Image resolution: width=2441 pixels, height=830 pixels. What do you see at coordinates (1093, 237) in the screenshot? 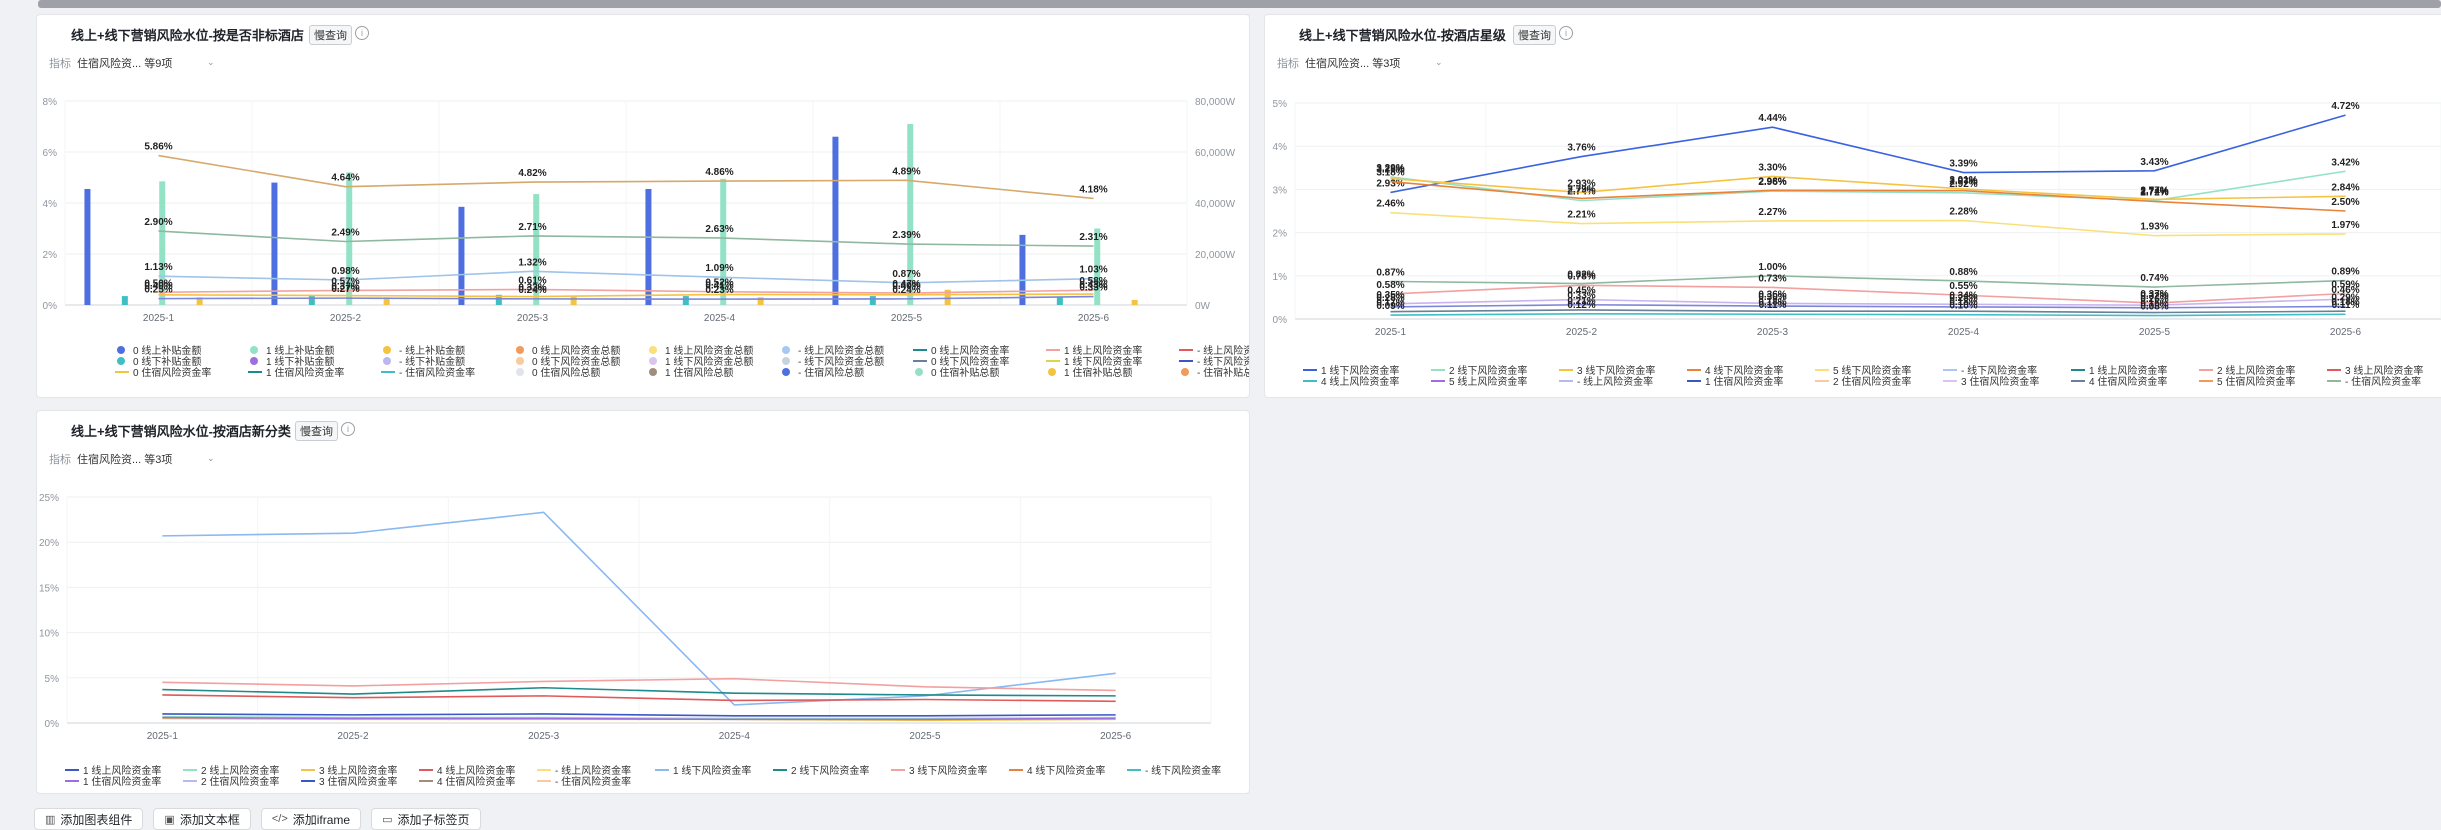
I see `data-label: 2.31%` at bounding box center [1093, 237].